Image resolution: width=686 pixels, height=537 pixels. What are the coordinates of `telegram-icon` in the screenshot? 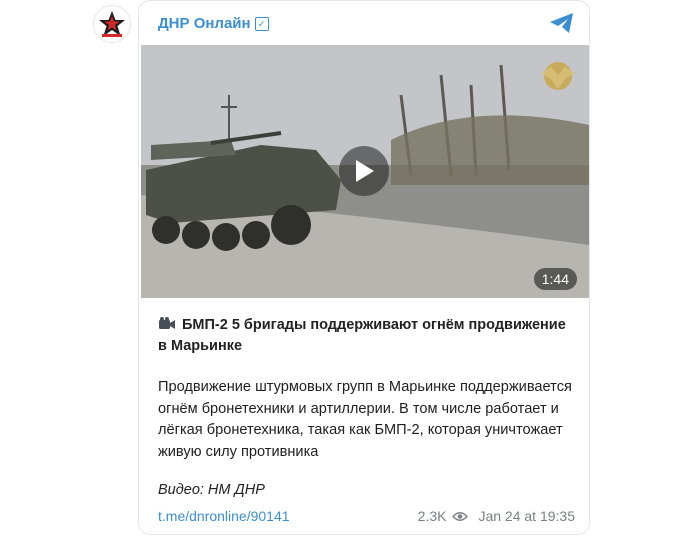 It's located at (562, 23).